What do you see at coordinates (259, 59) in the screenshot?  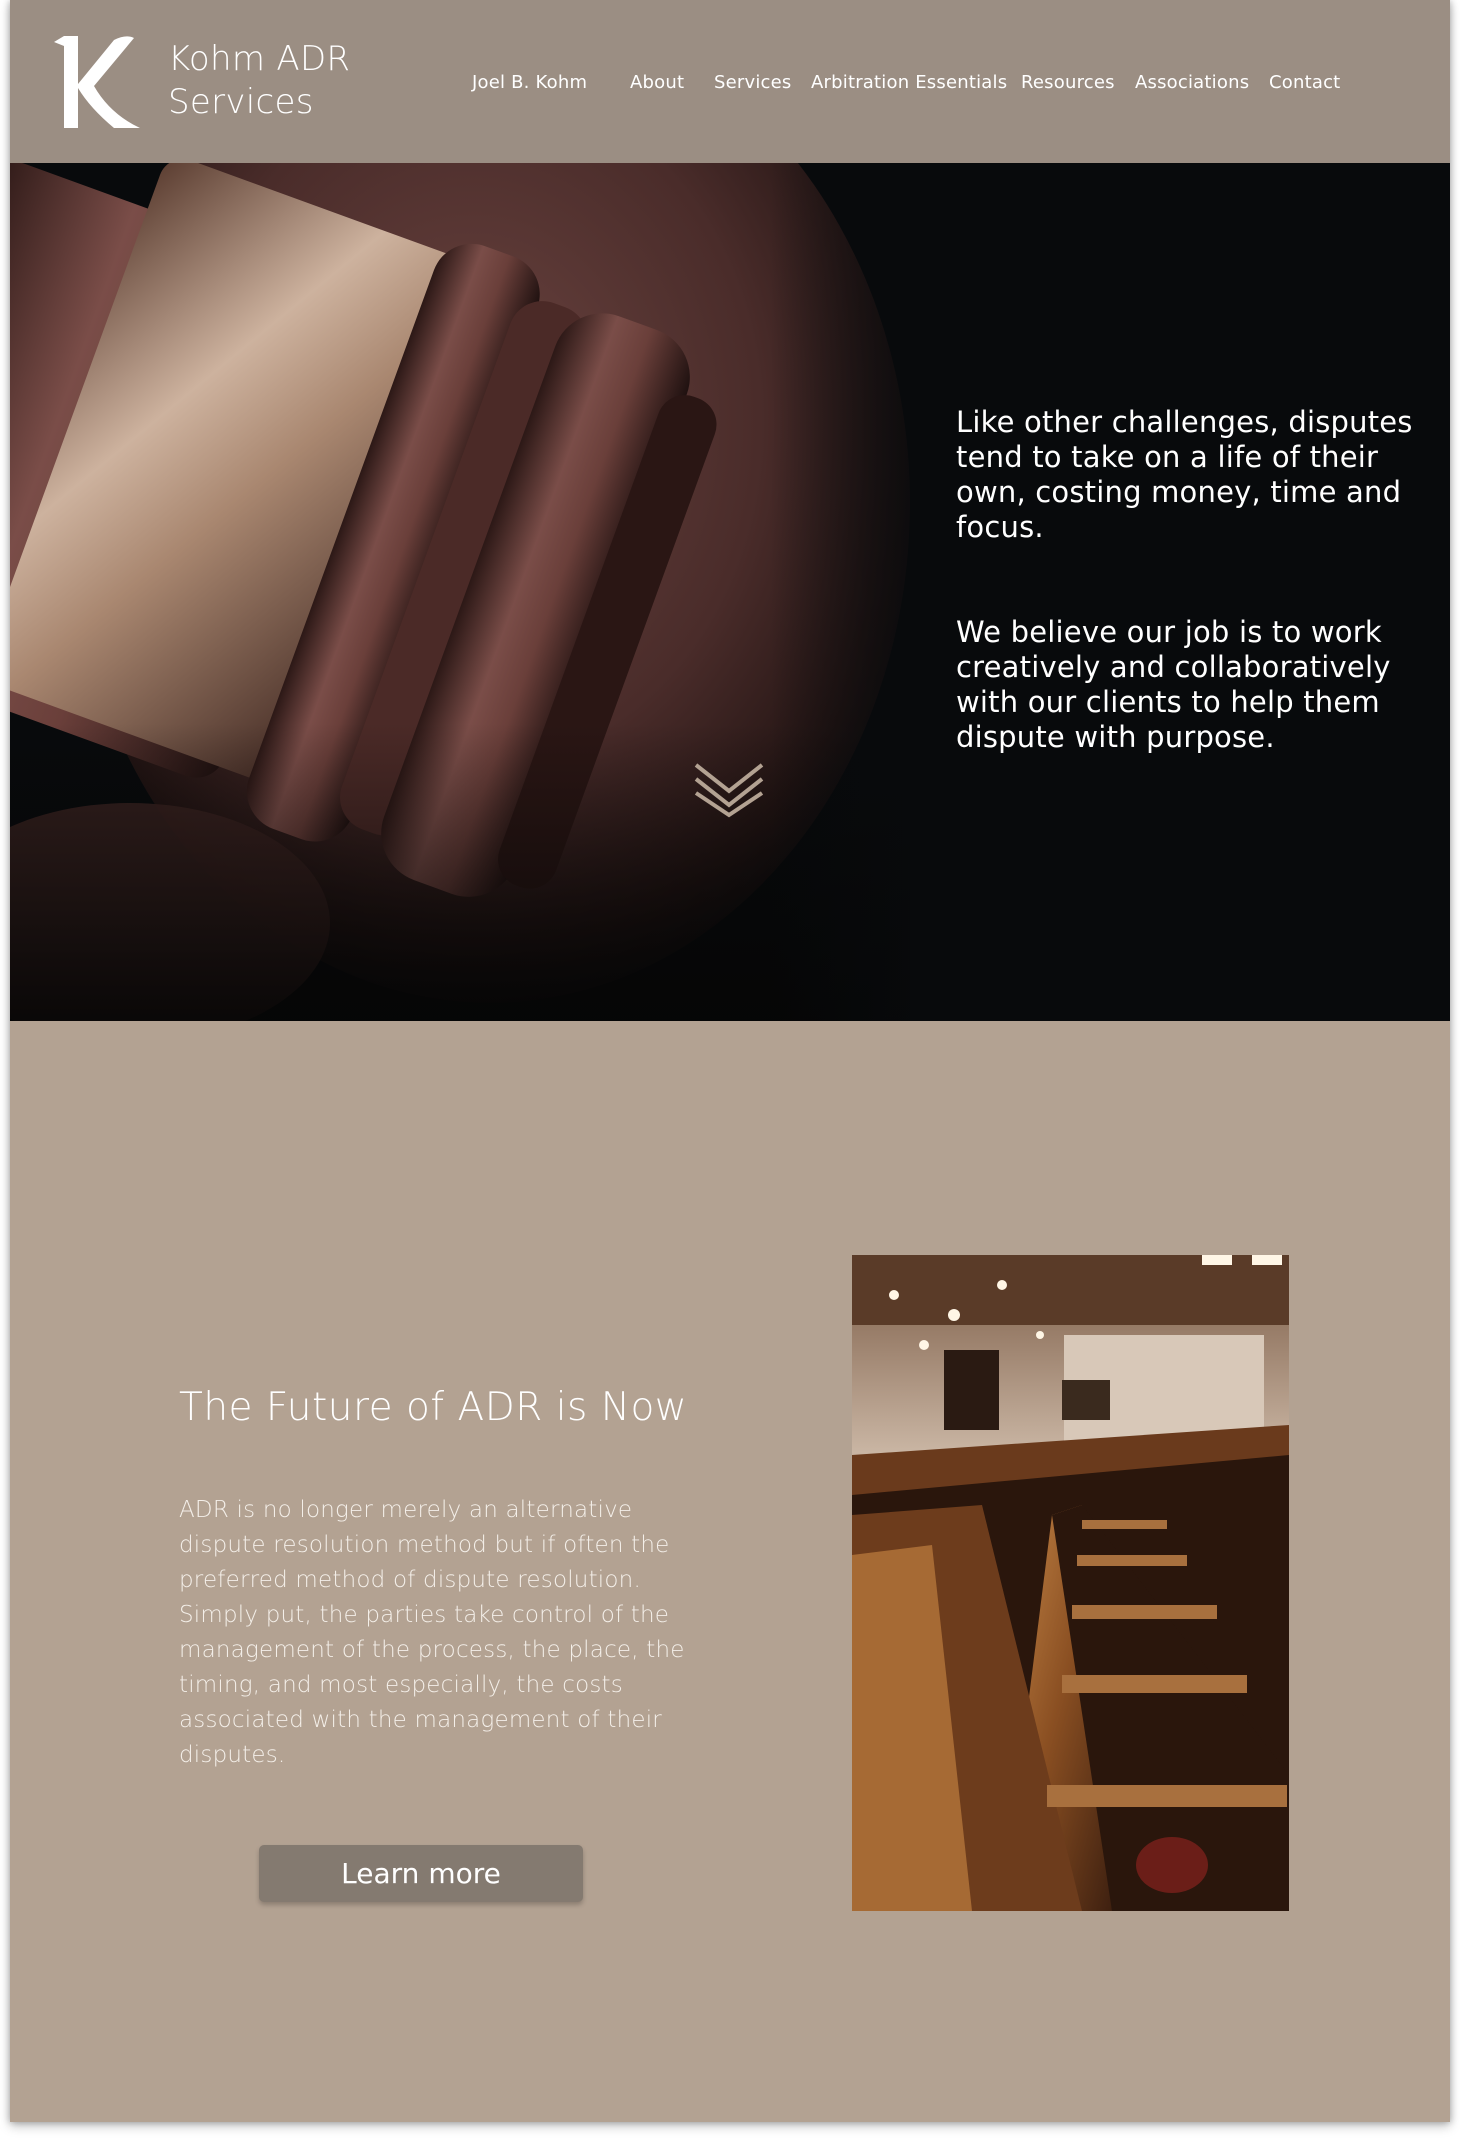 I see `brand-line-1: Kohm ADR` at bounding box center [259, 59].